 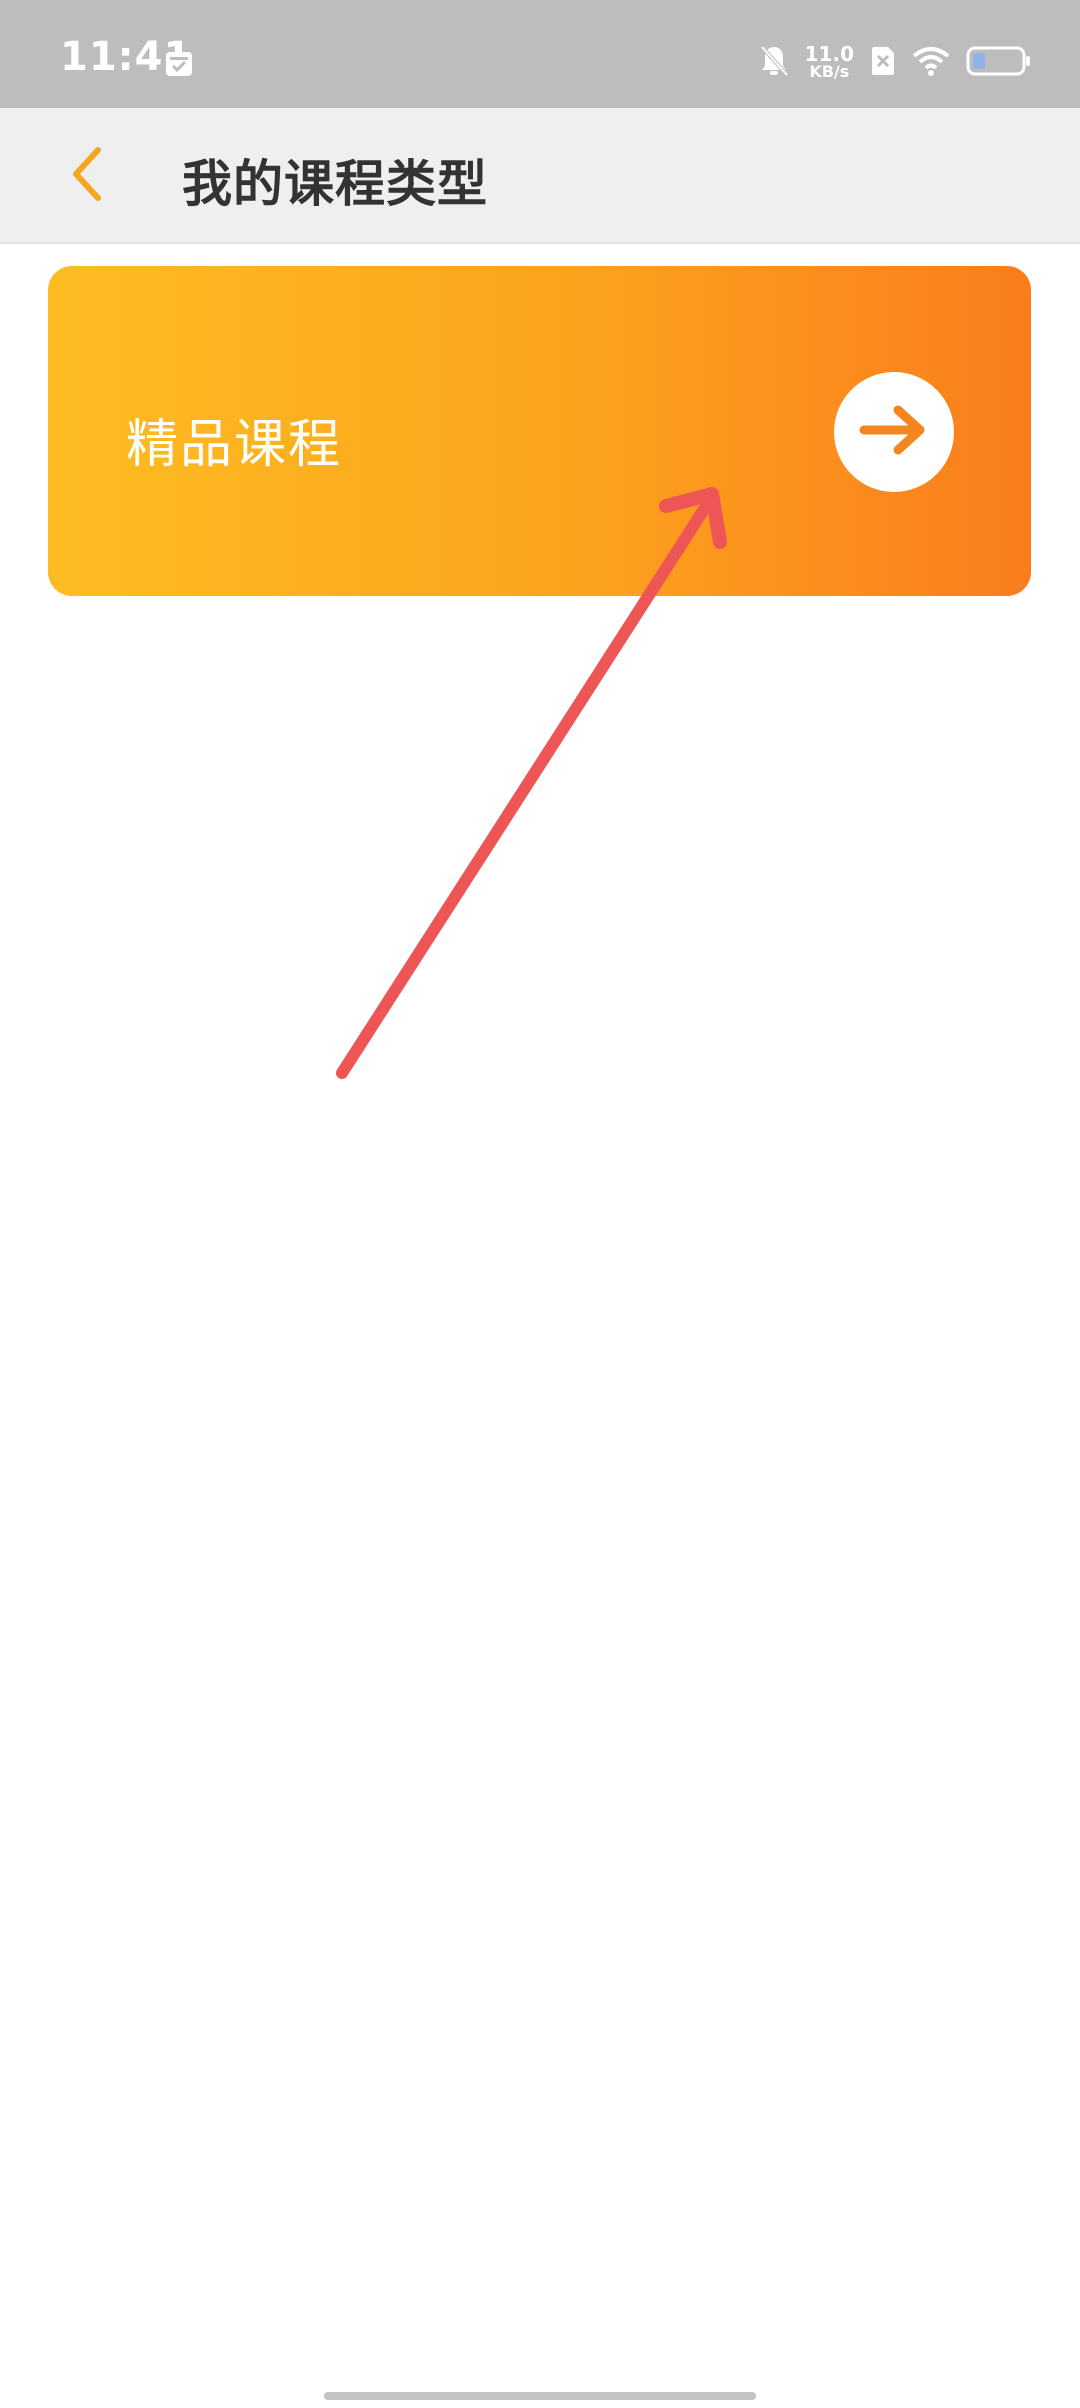 I want to click on sim-disabled-icon, so click(x=883, y=63).